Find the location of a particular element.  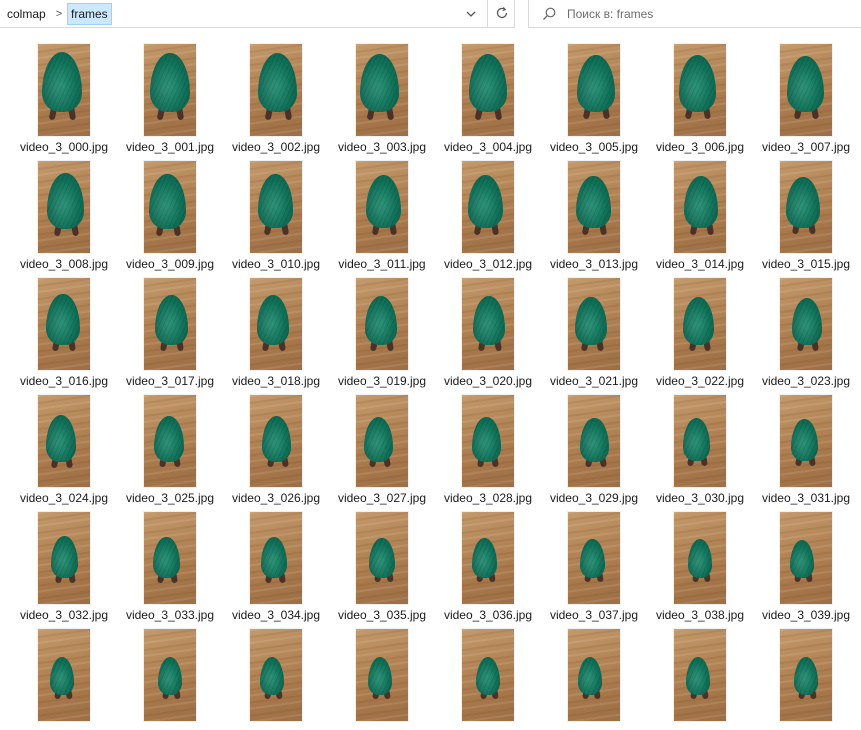

breadcrumb-frames: frames is located at coordinates (89, 14).